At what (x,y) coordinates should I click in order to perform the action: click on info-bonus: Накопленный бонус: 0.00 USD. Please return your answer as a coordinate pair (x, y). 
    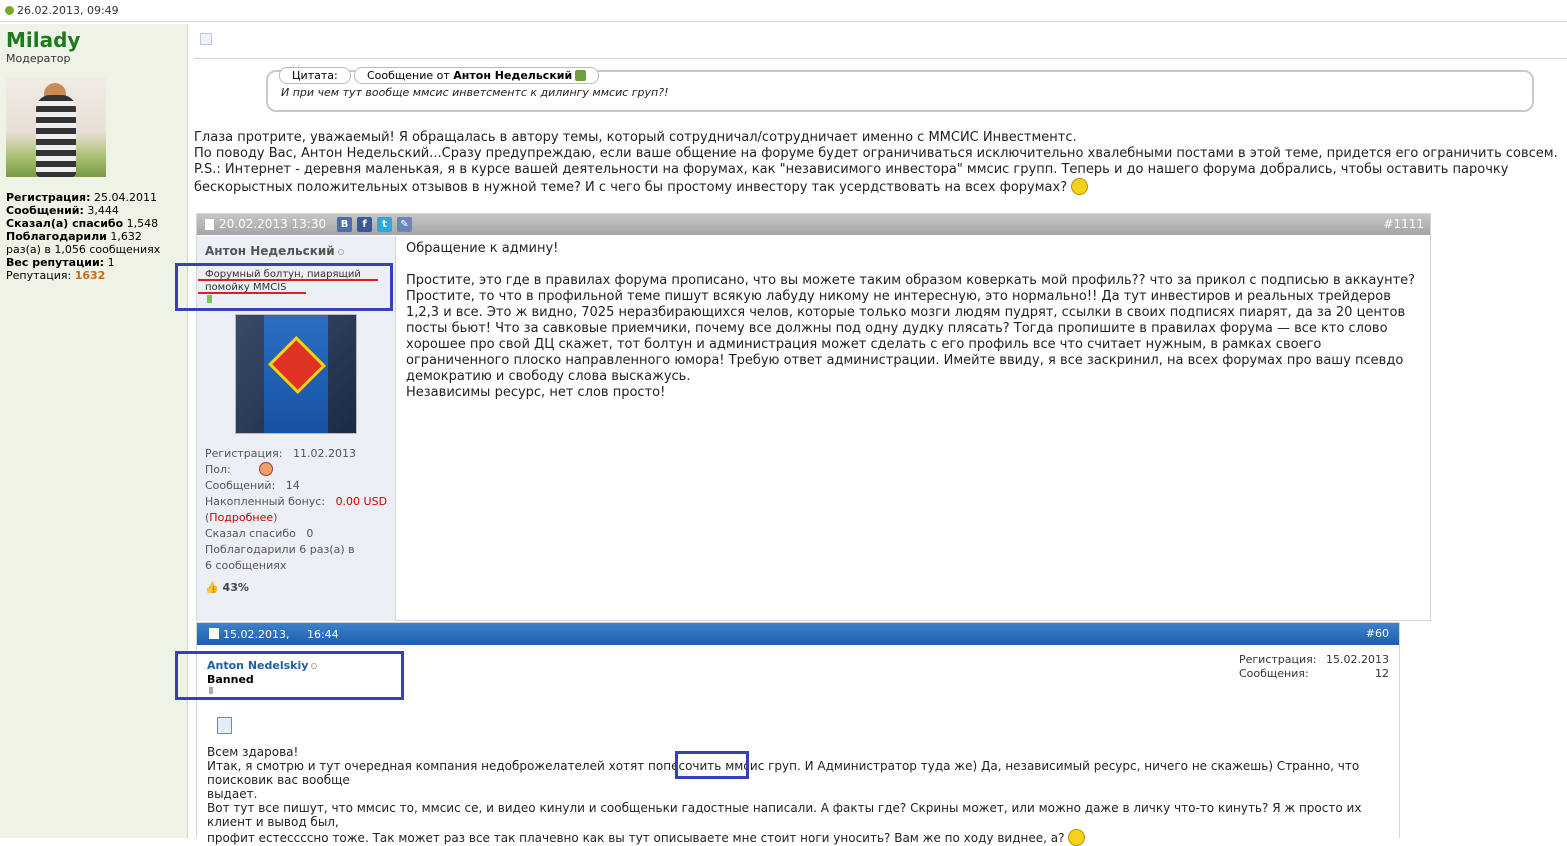
    Looking at the image, I should click on (296, 501).